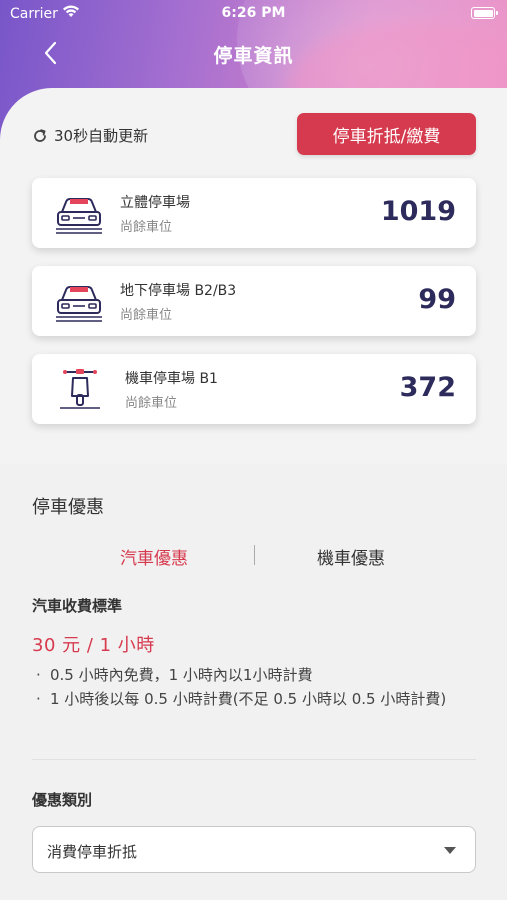 The height and width of the screenshot is (900, 507). Describe the element at coordinates (154, 556) in the screenshot. I see `tab-car-discount: 汽車優惠` at that location.